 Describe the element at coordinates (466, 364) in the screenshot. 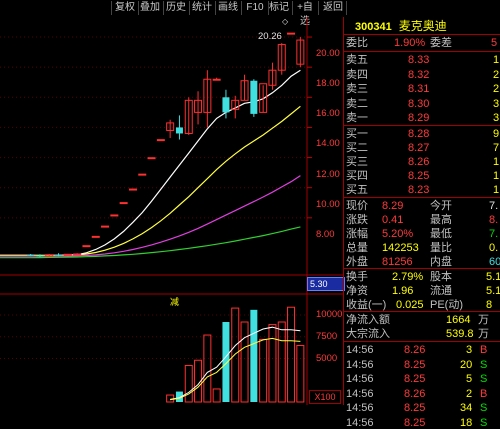

I see `tick-volume: 20` at that location.